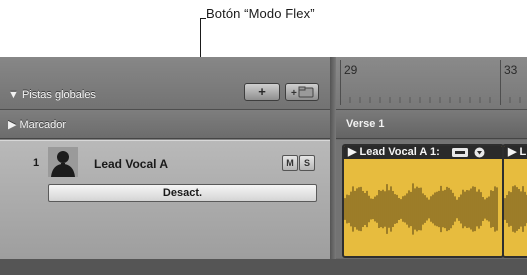 This screenshot has width=527, height=275. Describe the element at coordinates (511, 70) in the screenshot. I see `bar-number: 33` at that location.